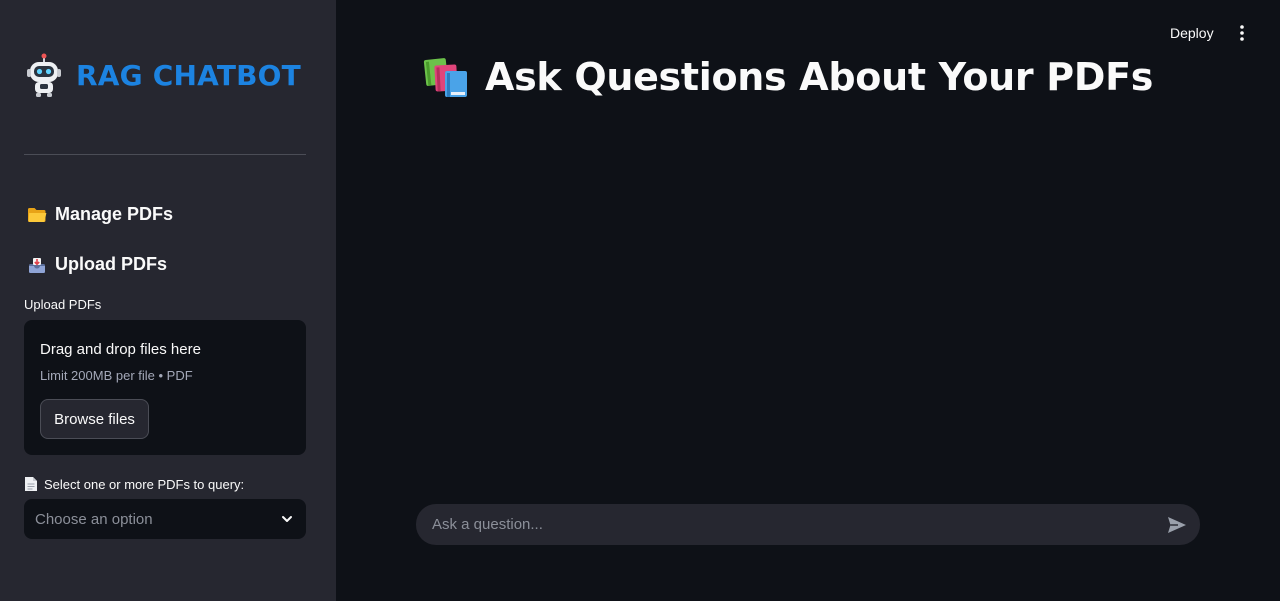  I want to click on multiselect-placeholder: Choose an option, so click(94, 519).